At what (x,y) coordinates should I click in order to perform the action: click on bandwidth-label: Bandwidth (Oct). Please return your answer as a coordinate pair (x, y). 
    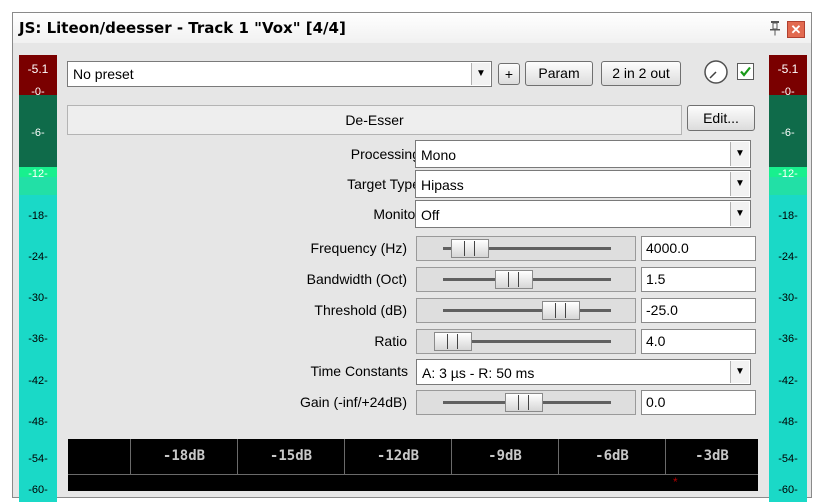
    Looking at the image, I should click on (356, 279).